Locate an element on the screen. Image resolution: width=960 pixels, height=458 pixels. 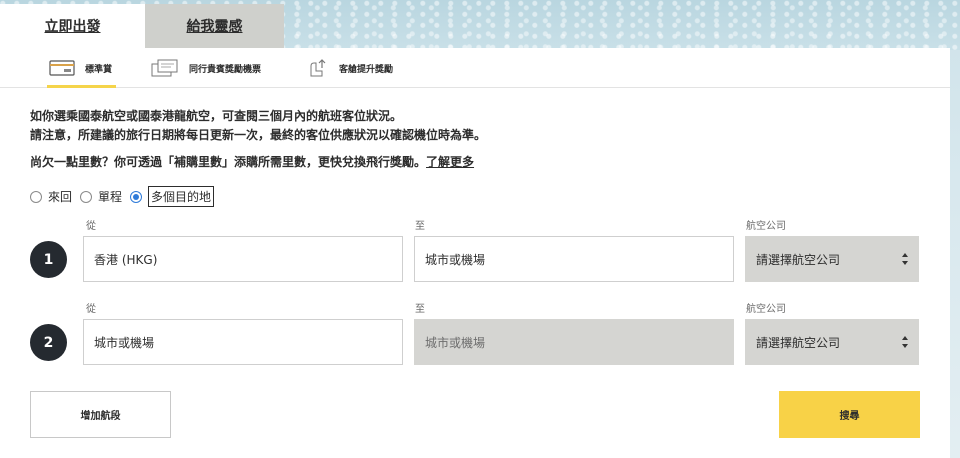
segment-2-airline-select: 請選擇航空公司 is located at coordinates (832, 342).